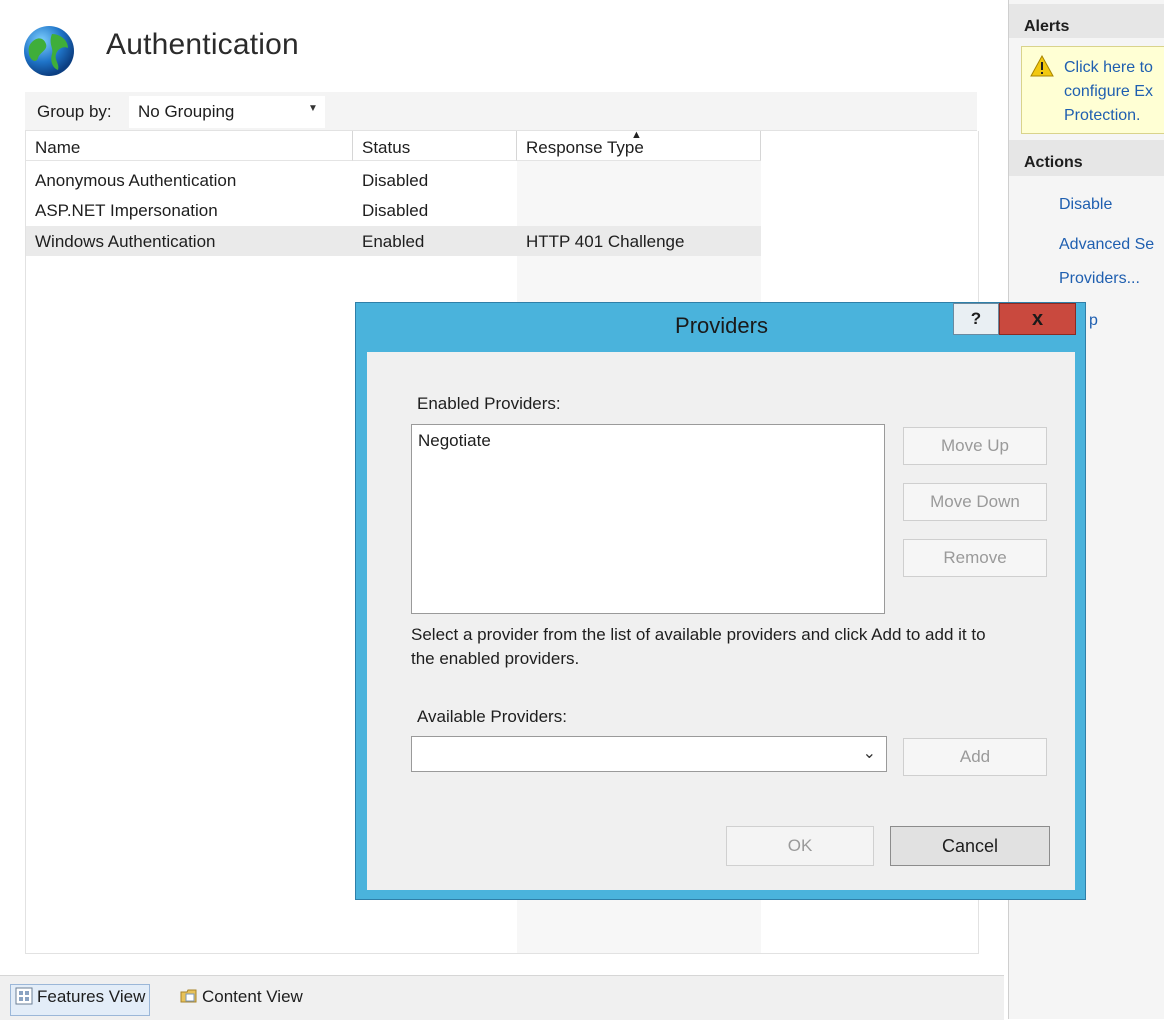 The width and height of the screenshot is (1164, 1020). What do you see at coordinates (188, 996) in the screenshot?
I see `content-view-icon` at bounding box center [188, 996].